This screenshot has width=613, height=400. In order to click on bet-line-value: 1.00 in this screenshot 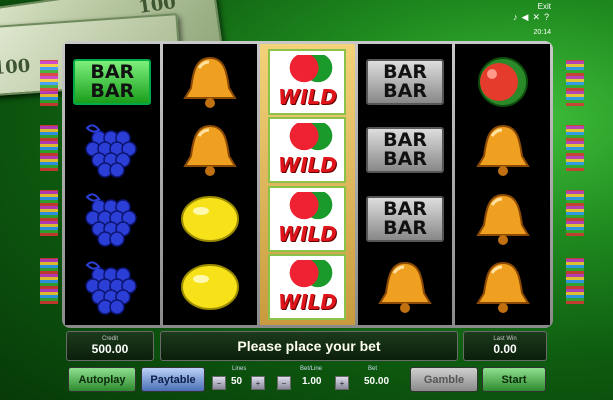, I will do `click(312, 381)`.